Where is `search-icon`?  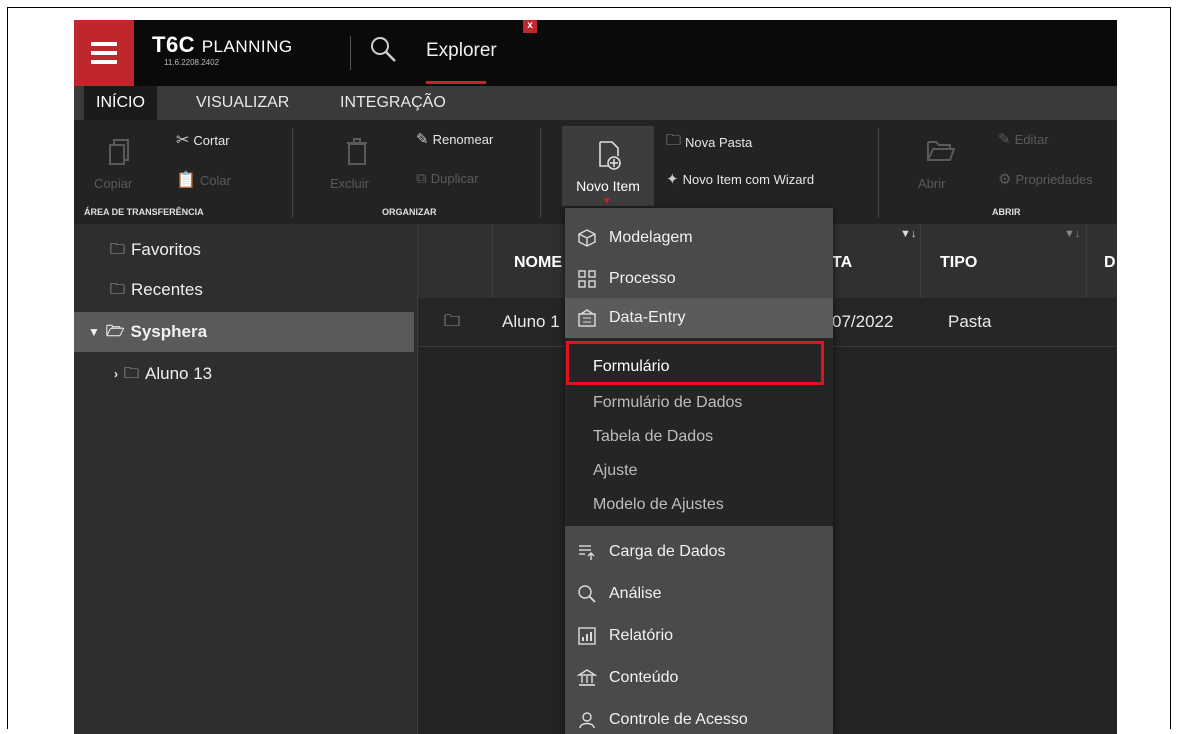
search-icon is located at coordinates (383, 49).